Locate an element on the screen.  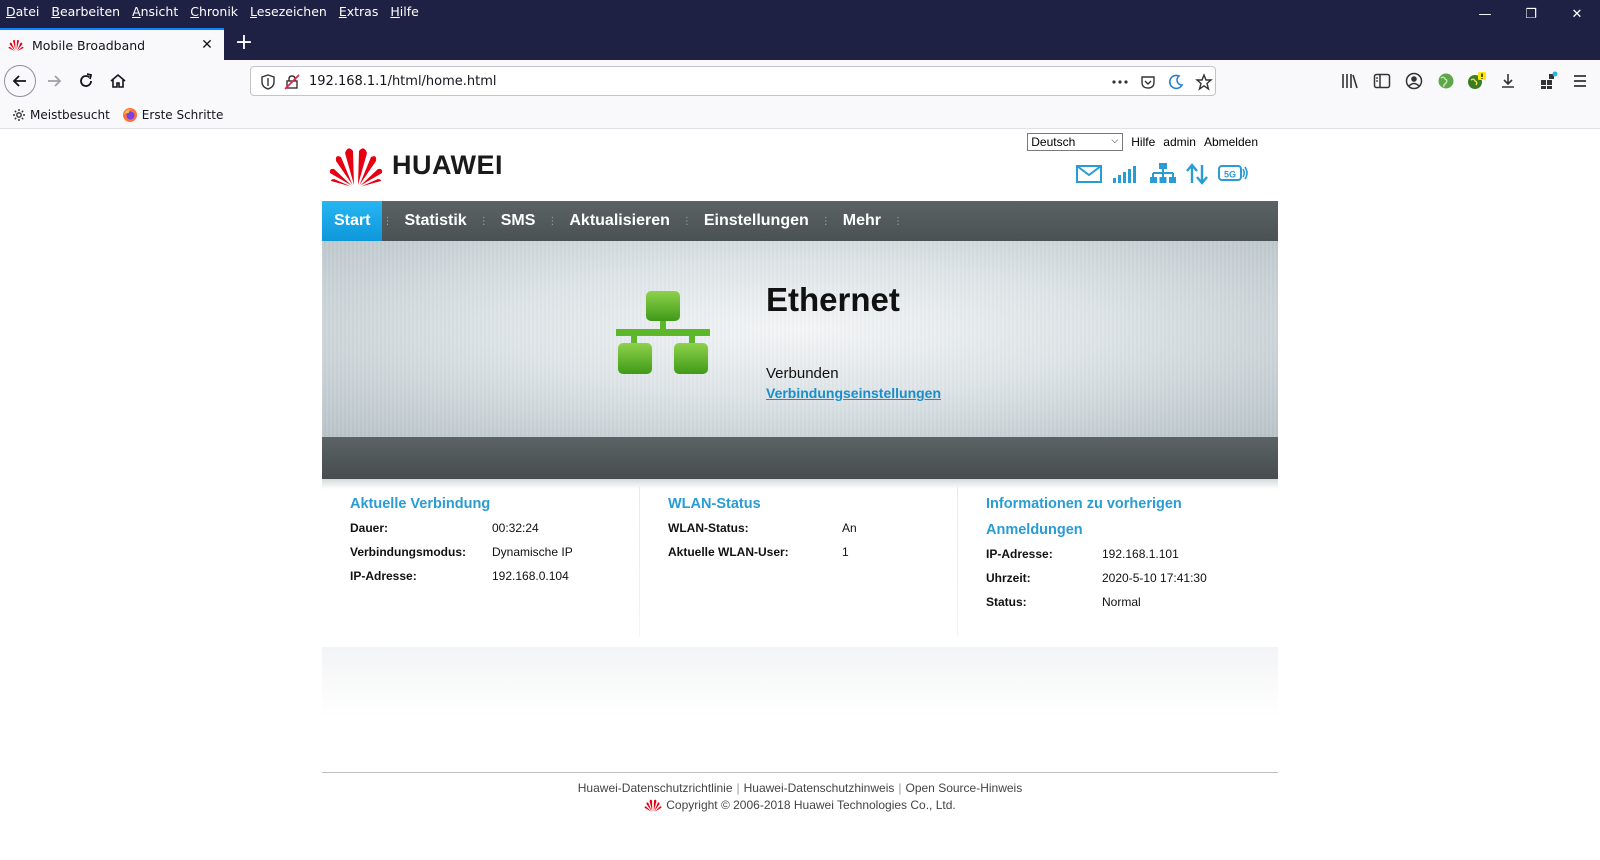
firefox-icon is located at coordinates (129, 115).